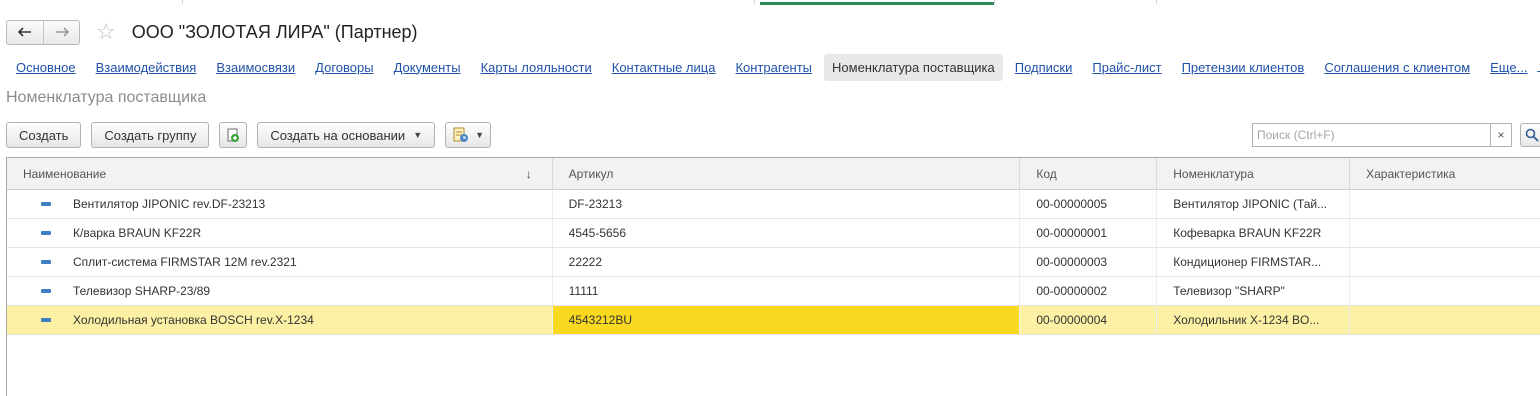 Image resolution: width=1540 pixels, height=396 pixels. Describe the element at coordinates (44, 135) in the screenshot. I see `create-button: Создать` at that location.